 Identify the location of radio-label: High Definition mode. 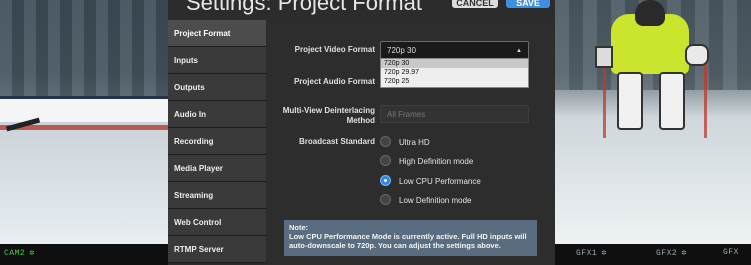
(436, 161).